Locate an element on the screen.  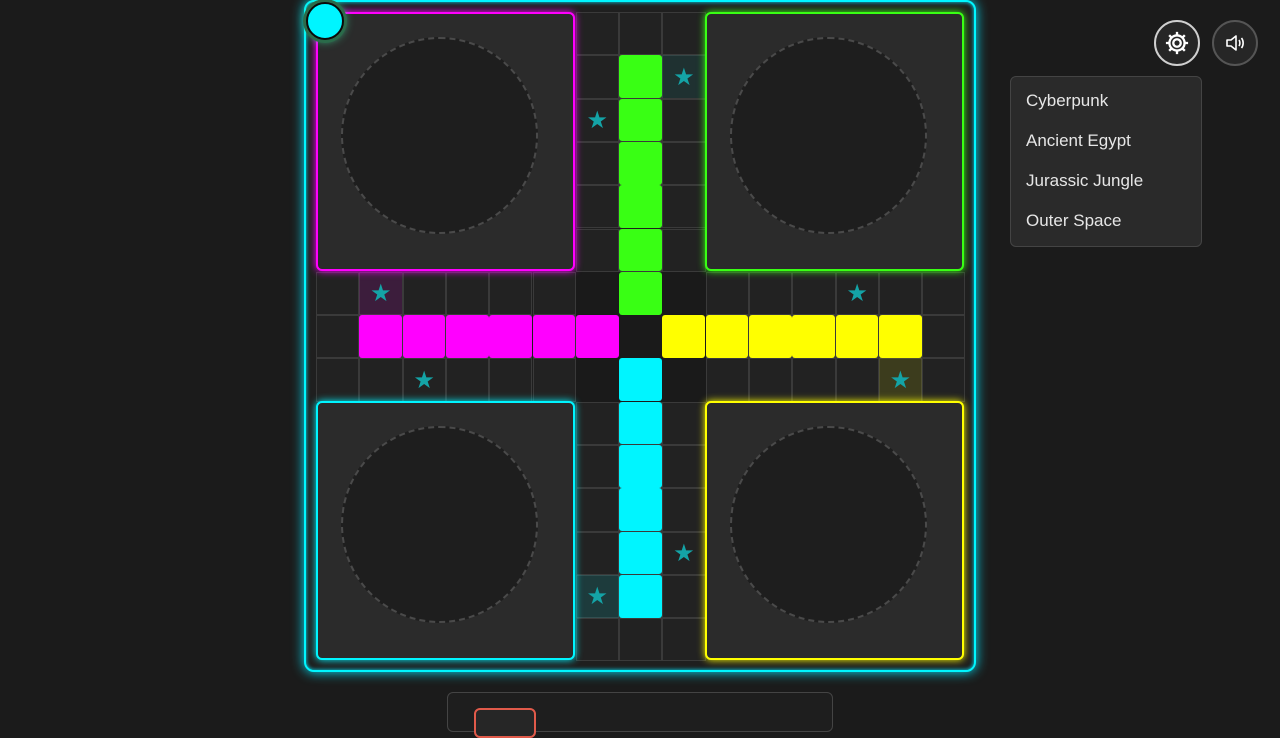
theme-item-ancient-egypt: Ancient Egypt is located at coordinates (1106, 149).